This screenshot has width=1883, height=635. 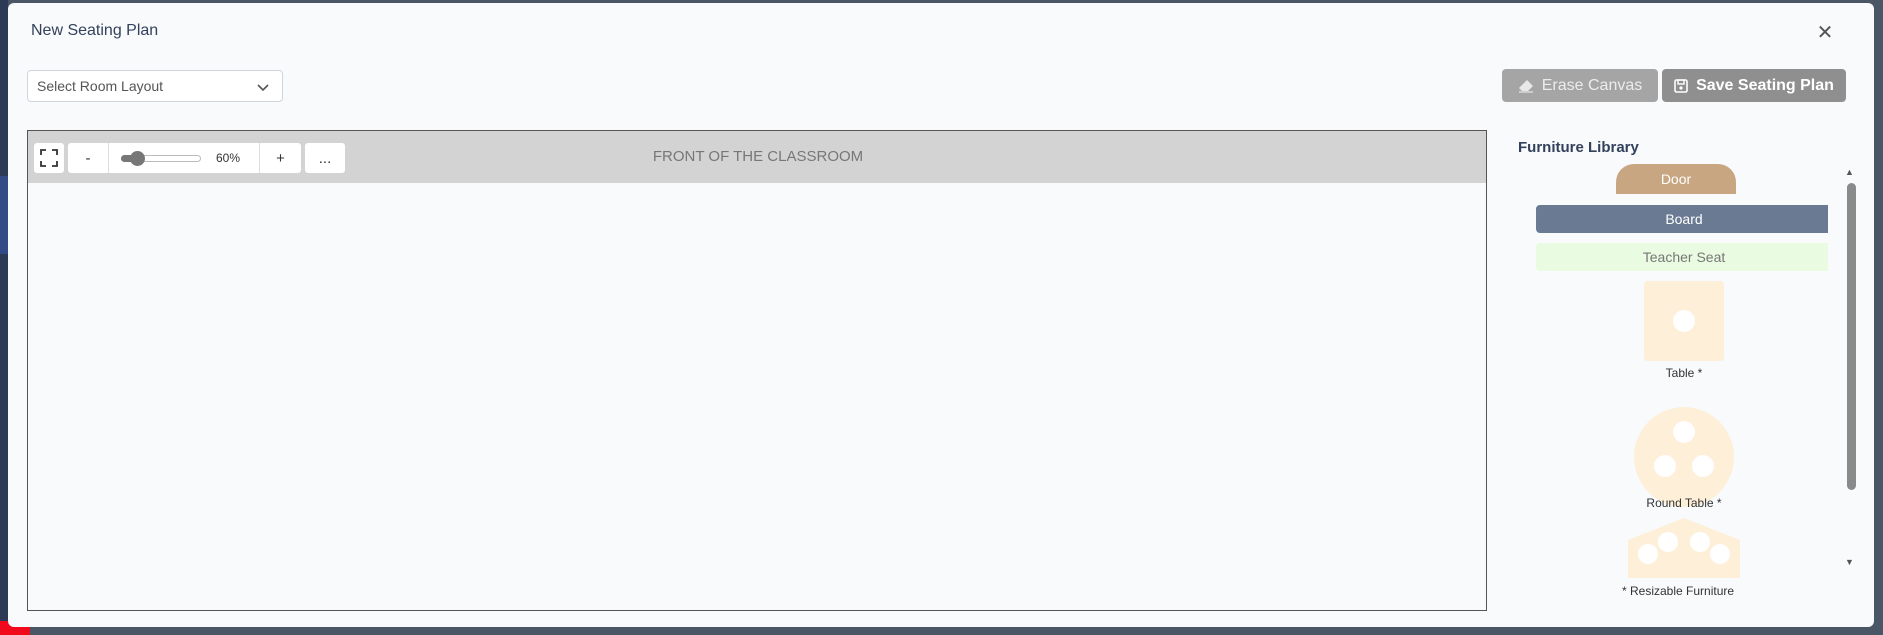 What do you see at coordinates (4, 215) in the screenshot?
I see `backdrop-stripe` at bounding box center [4, 215].